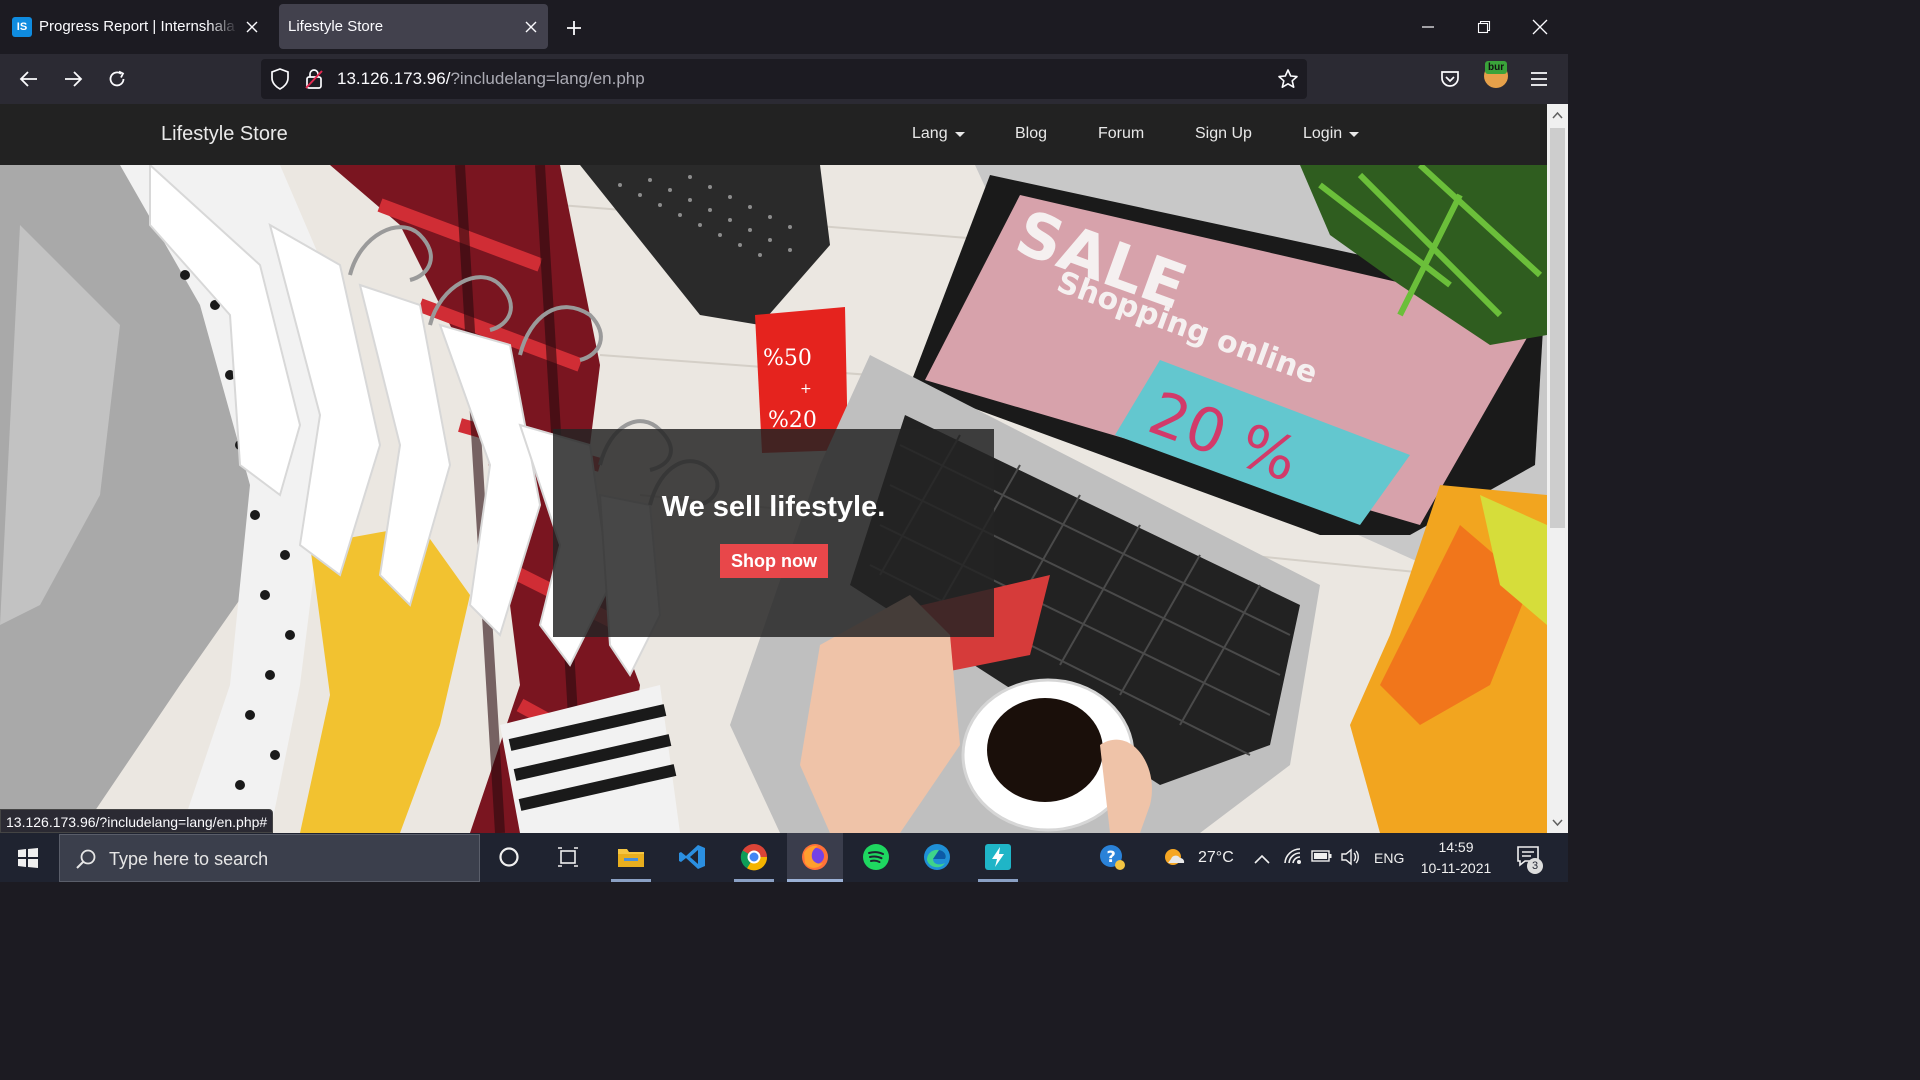 The height and width of the screenshot is (1080, 1920). I want to click on clock-date: 10-11-2021, so click(1456, 868).